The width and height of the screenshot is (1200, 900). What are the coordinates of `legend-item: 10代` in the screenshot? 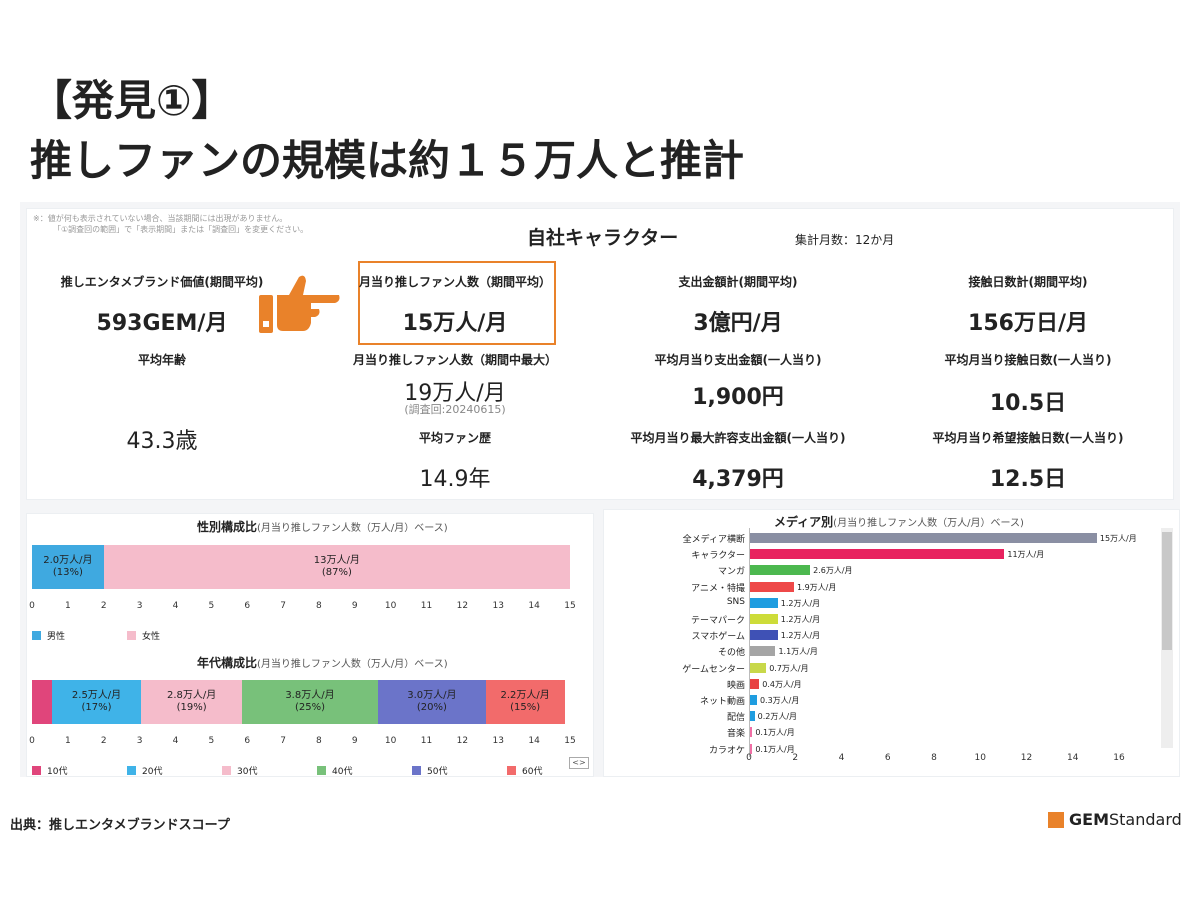 It's located at (49, 770).